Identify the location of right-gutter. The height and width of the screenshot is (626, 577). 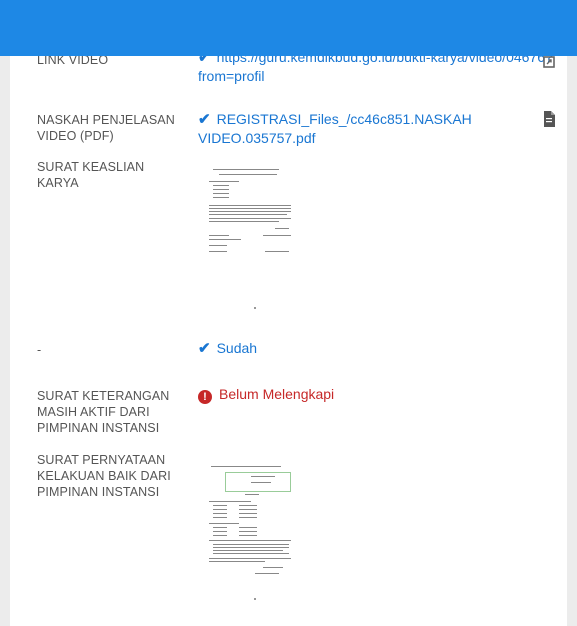
(572, 313).